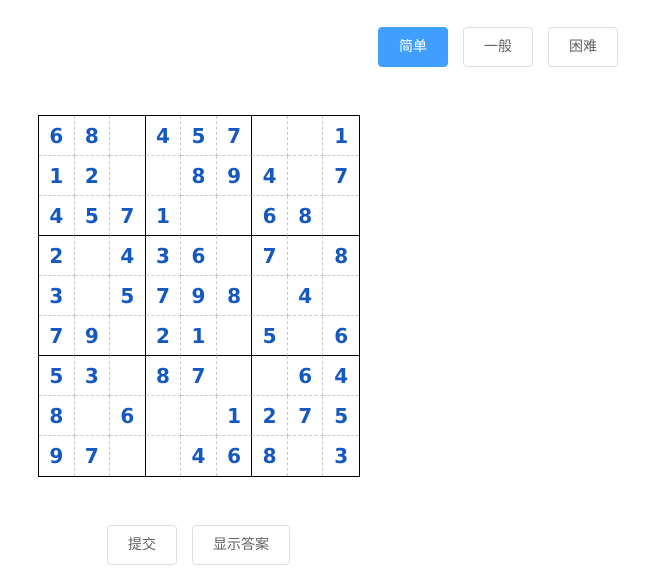  Describe the element at coordinates (57, 296) in the screenshot. I see `sudoku-cell-r5-c1: 3` at that location.